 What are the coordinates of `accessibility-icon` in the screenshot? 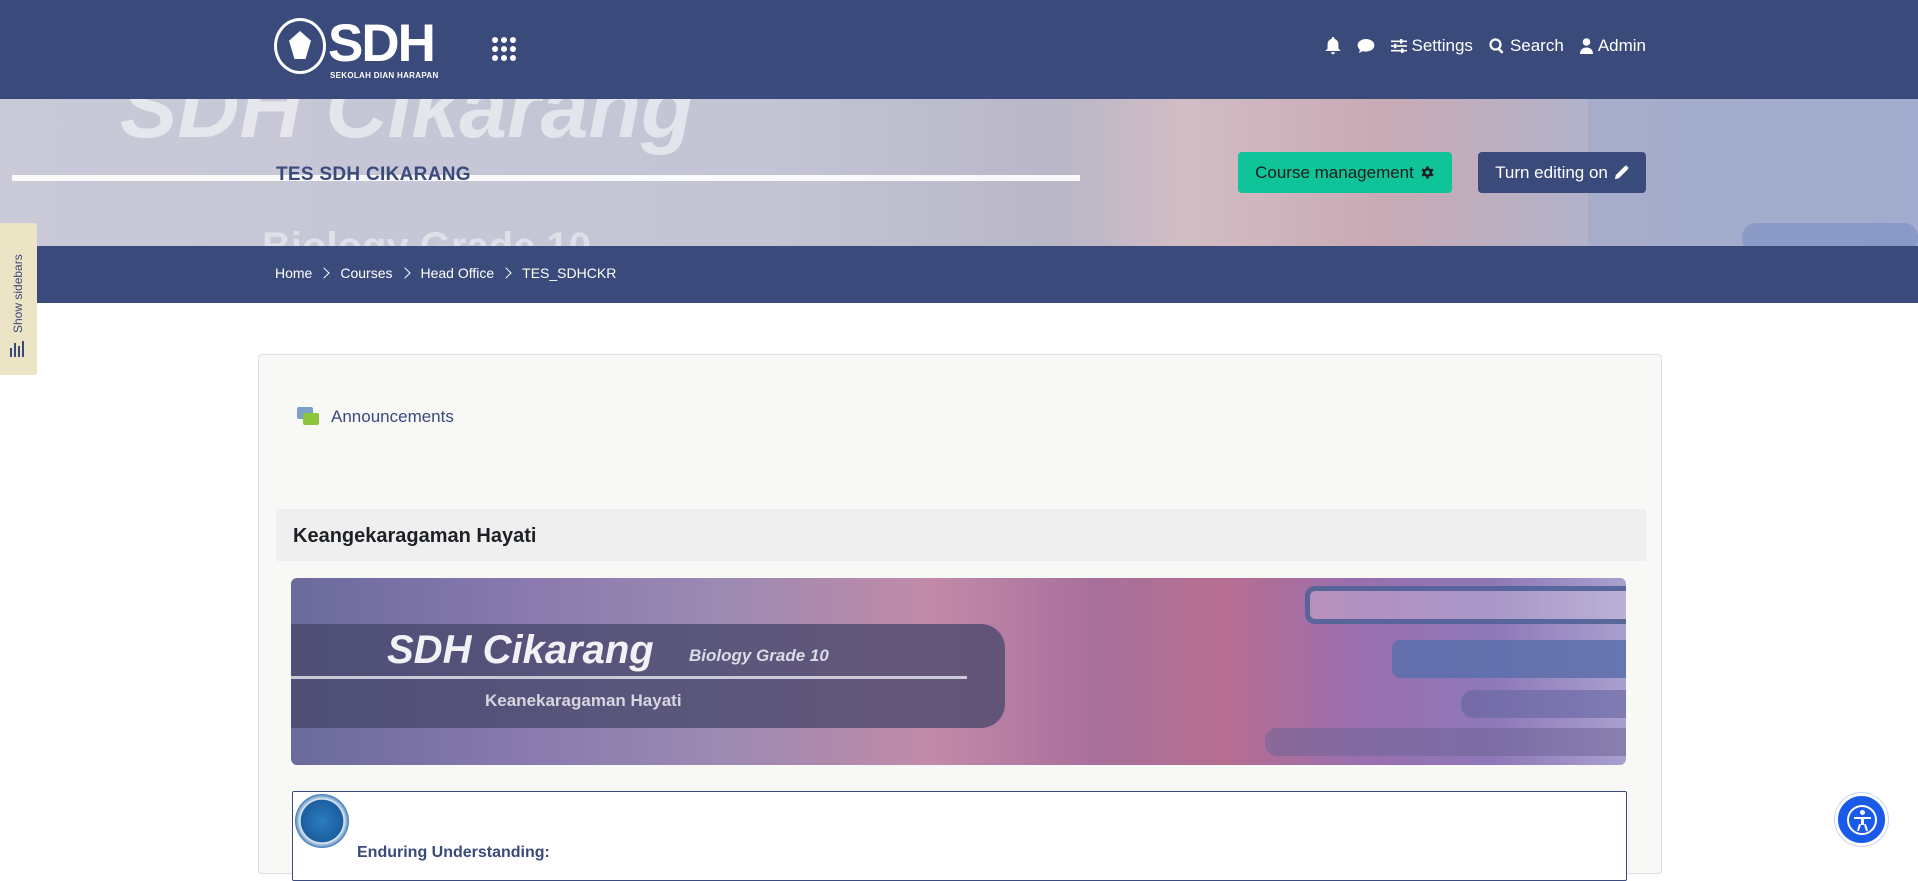 It's located at (1861, 819).